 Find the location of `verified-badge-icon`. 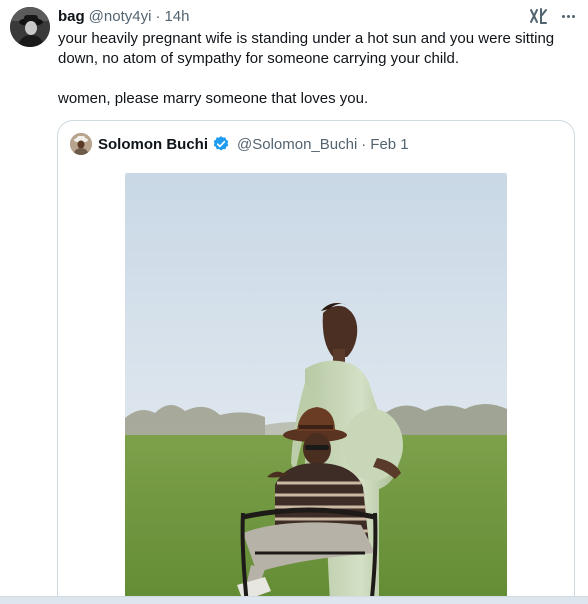

verified-badge-icon is located at coordinates (221, 144).